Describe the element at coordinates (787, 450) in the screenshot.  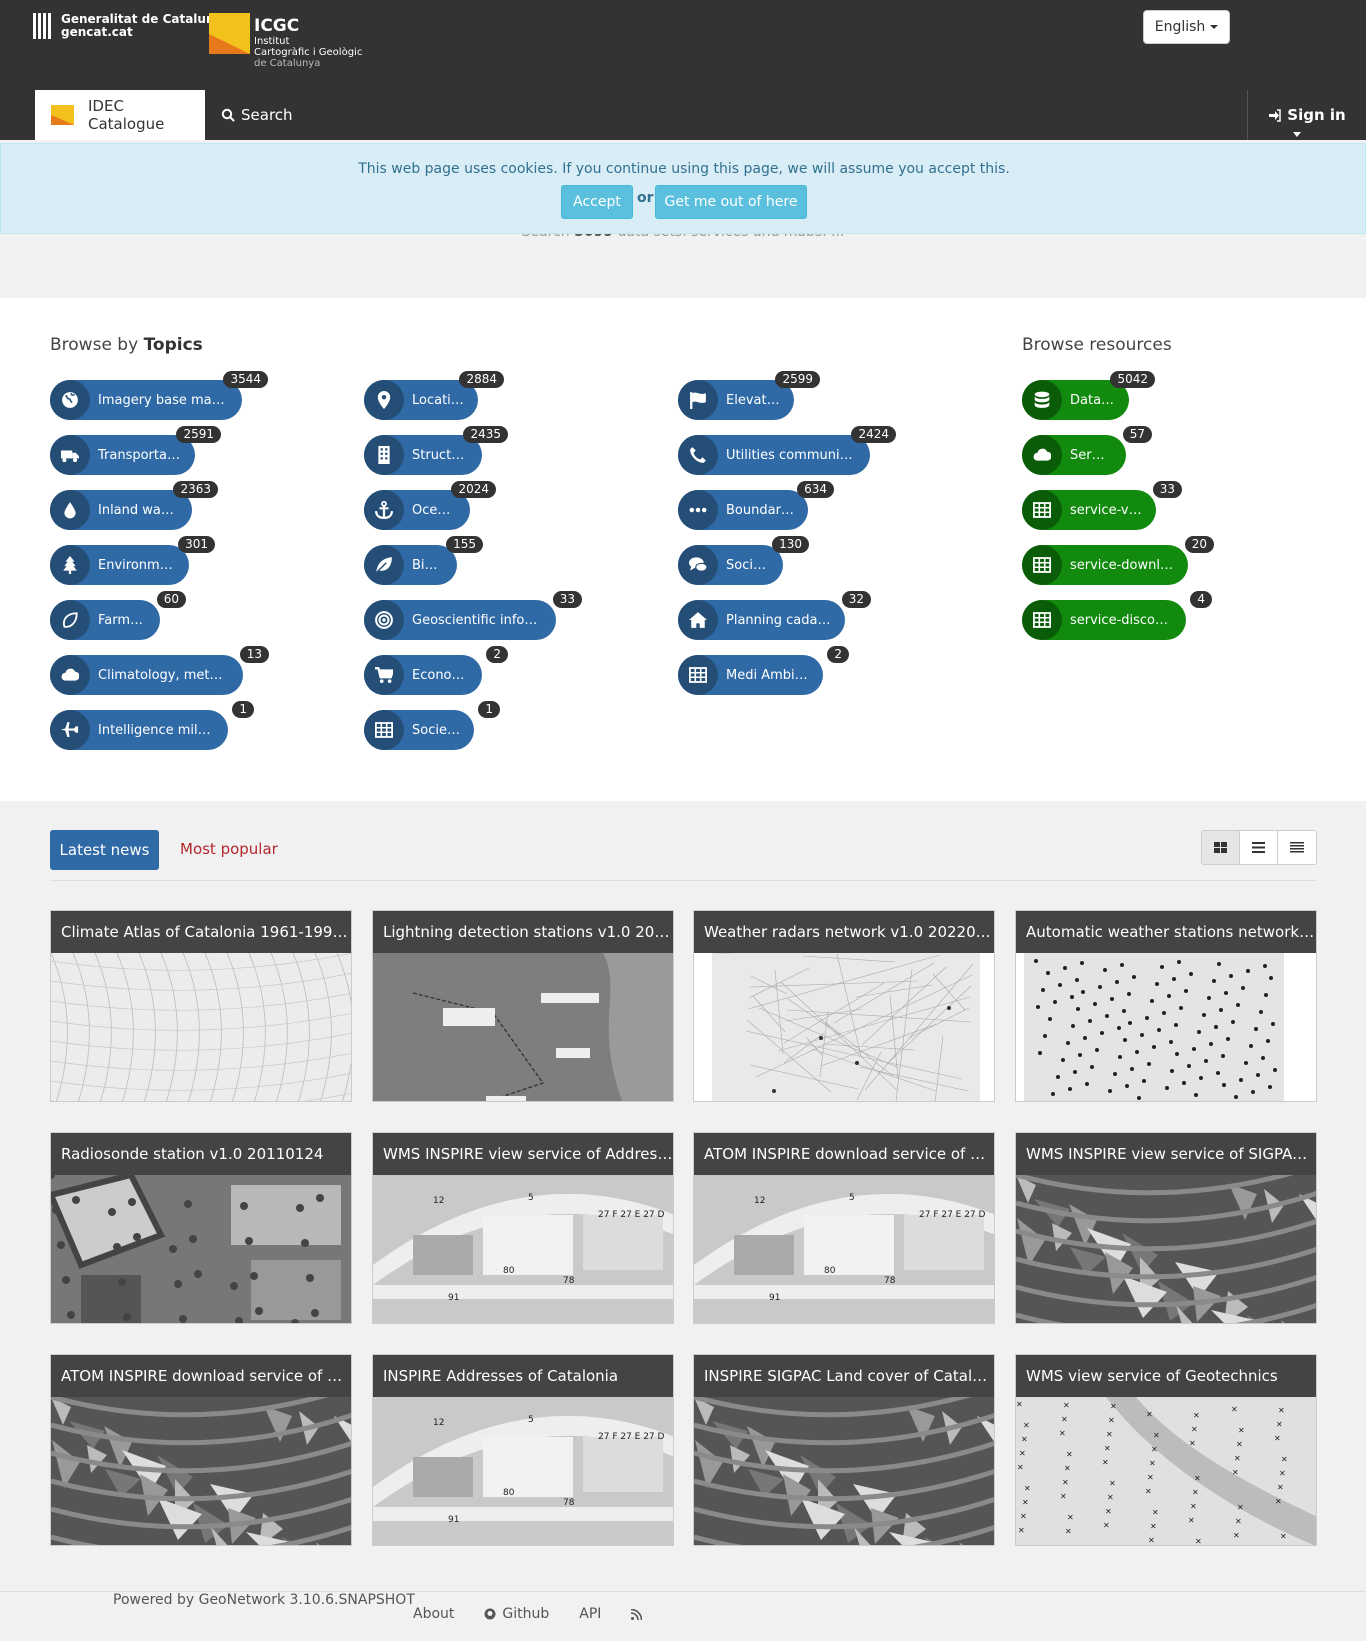
I see `topic-pill: Utilities communica... 2424` at that location.